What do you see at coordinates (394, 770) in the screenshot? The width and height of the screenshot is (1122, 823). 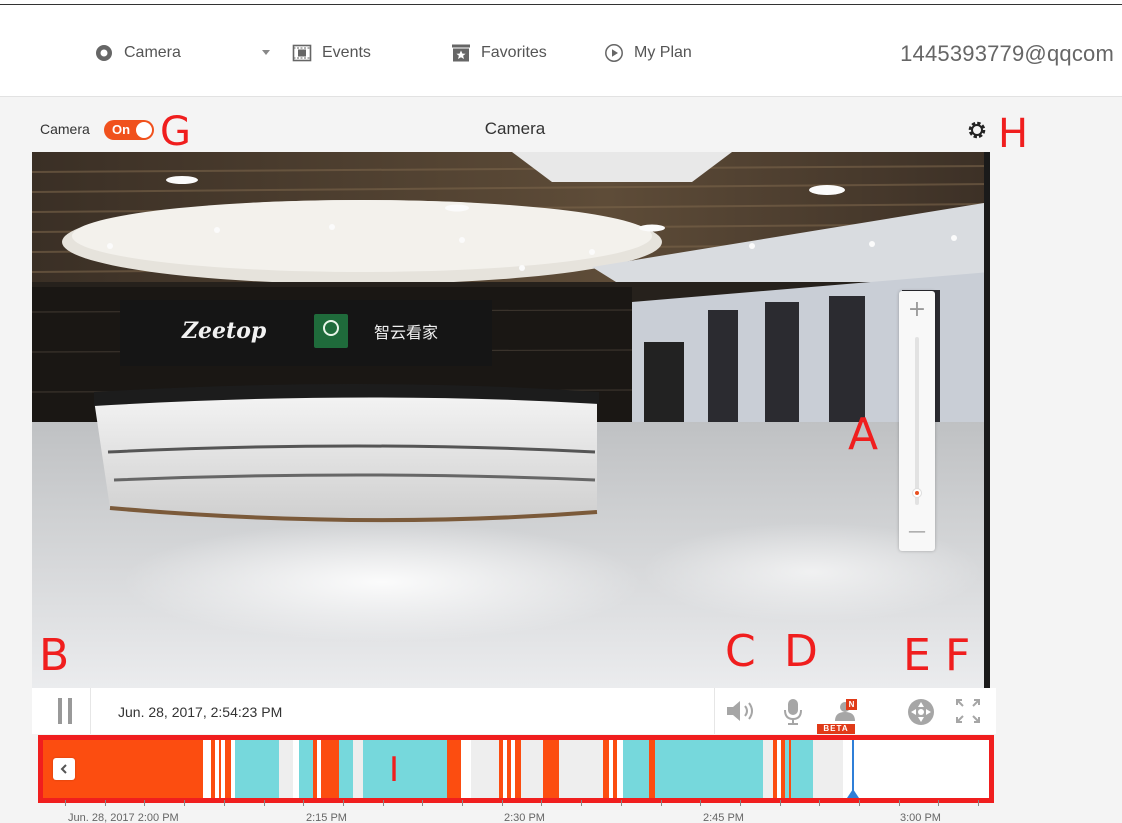 I see `annotation-i: I` at bounding box center [394, 770].